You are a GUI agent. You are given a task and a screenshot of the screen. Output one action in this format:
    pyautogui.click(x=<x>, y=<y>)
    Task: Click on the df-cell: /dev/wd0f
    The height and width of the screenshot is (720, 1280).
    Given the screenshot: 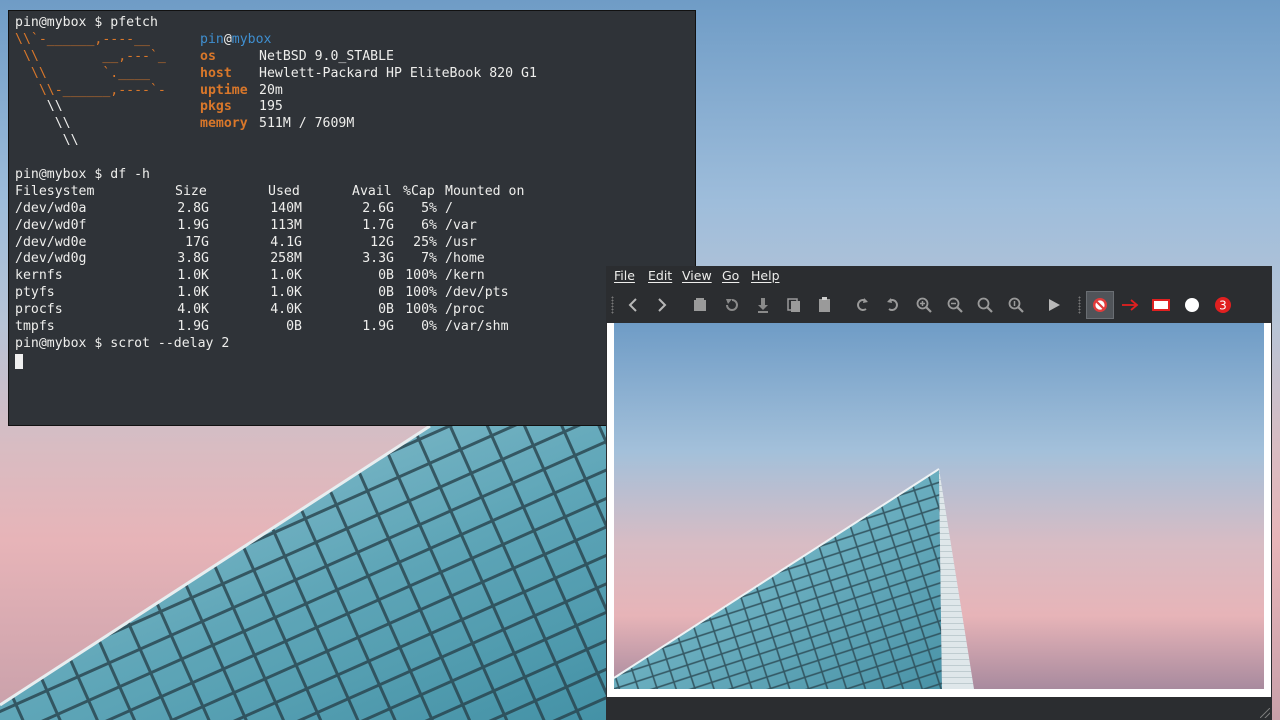 What is the action you would take?
    pyautogui.click(x=51, y=225)
    